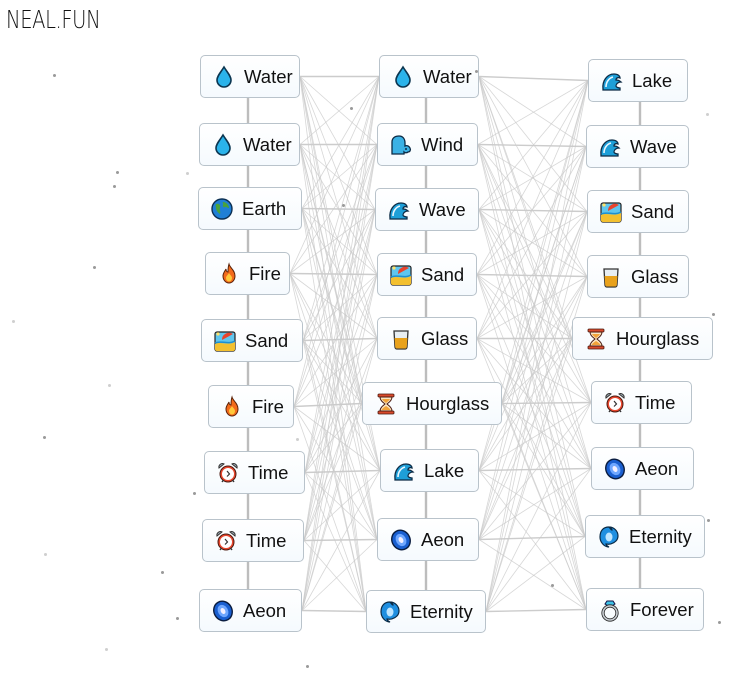  I want to click on globe-icon, so click(222, 209).